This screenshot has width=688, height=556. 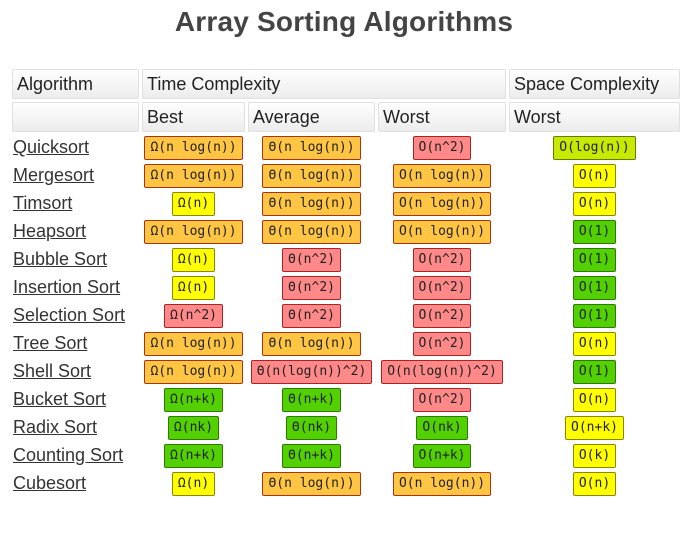 What do you see at coordinates (69, 315) in the screenshot?
I see `algorithm-link: Selection Sort` at bounding box center [69, 315].